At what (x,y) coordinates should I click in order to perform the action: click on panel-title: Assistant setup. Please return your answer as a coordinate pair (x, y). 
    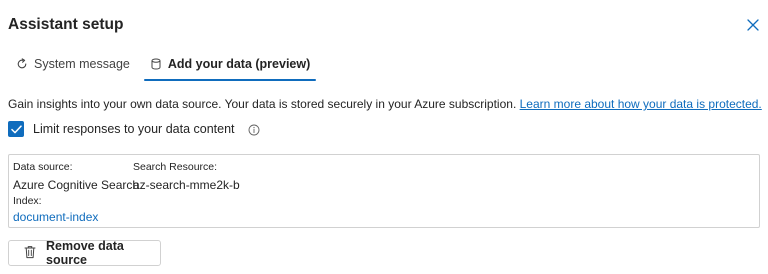
    Looking at the image, I should click on (66, 24).